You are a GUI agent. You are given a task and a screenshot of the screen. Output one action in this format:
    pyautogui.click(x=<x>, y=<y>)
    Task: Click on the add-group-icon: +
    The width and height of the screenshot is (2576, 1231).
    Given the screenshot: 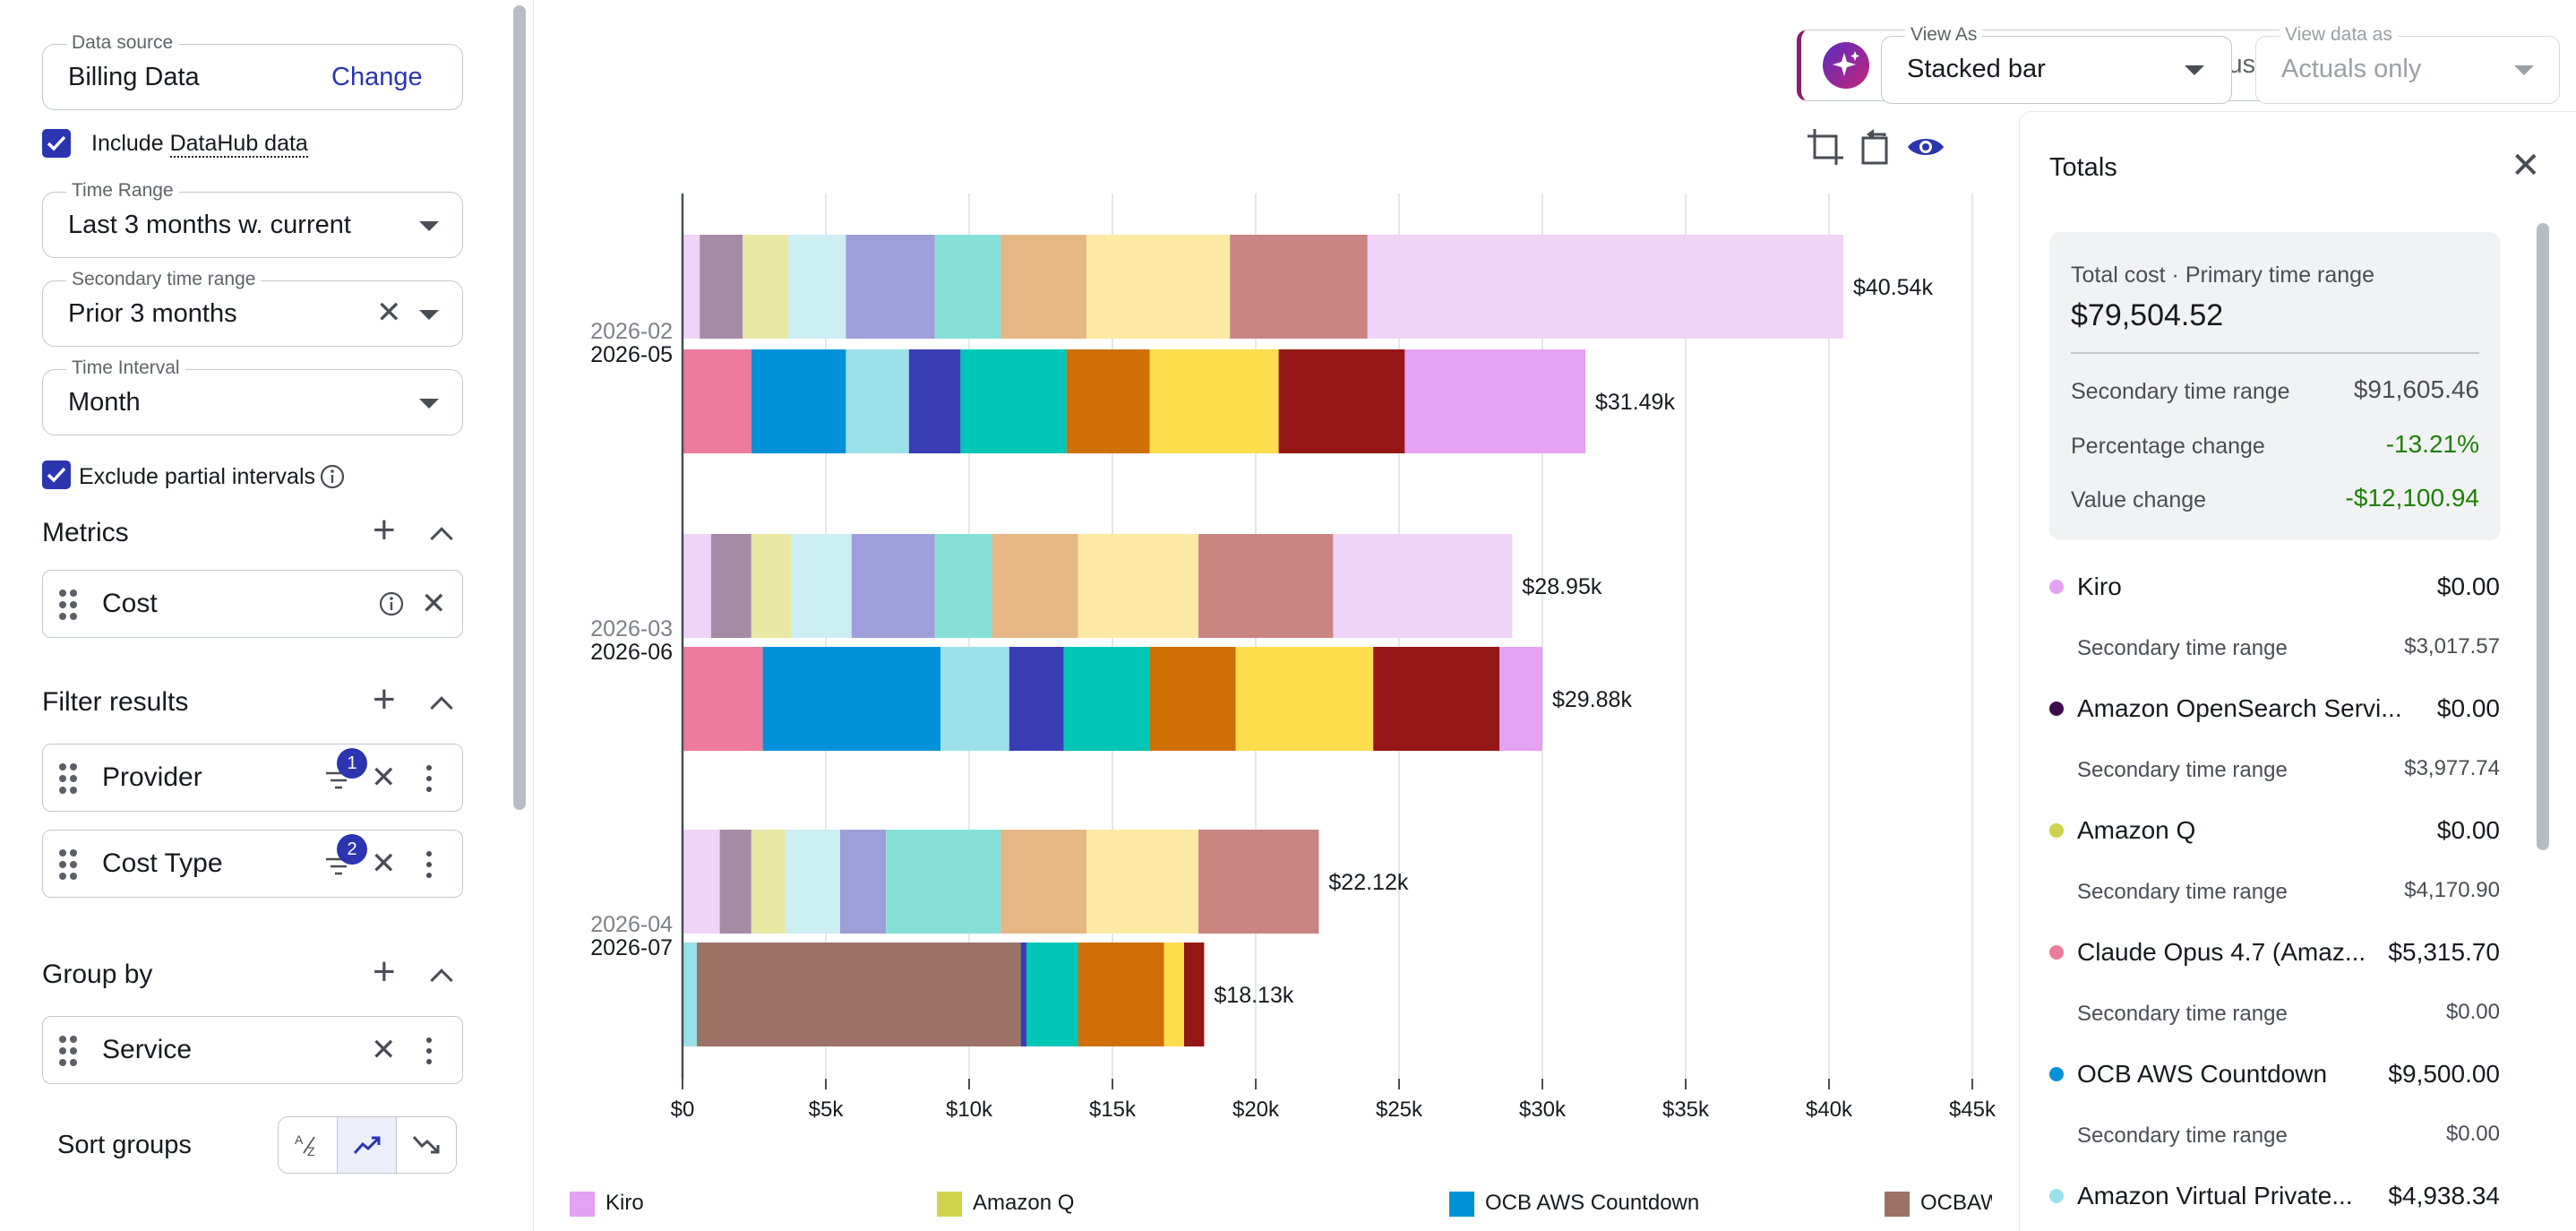 What is the action you would take?
    pyautogui.click(x=384, y=972)
    